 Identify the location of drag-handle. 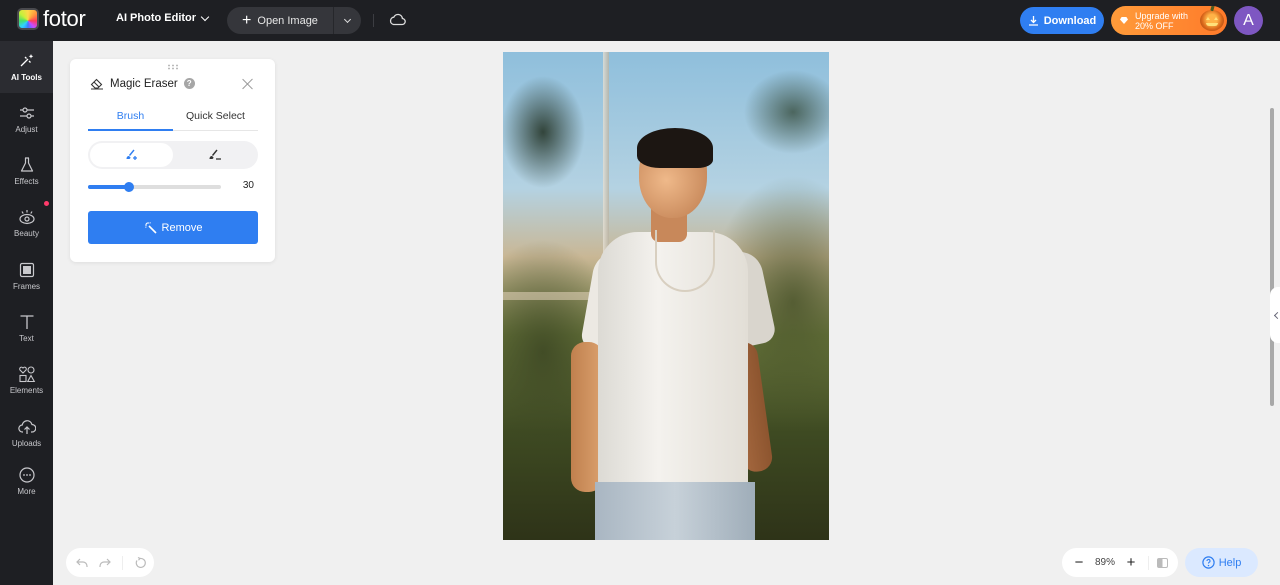
(173, 67).